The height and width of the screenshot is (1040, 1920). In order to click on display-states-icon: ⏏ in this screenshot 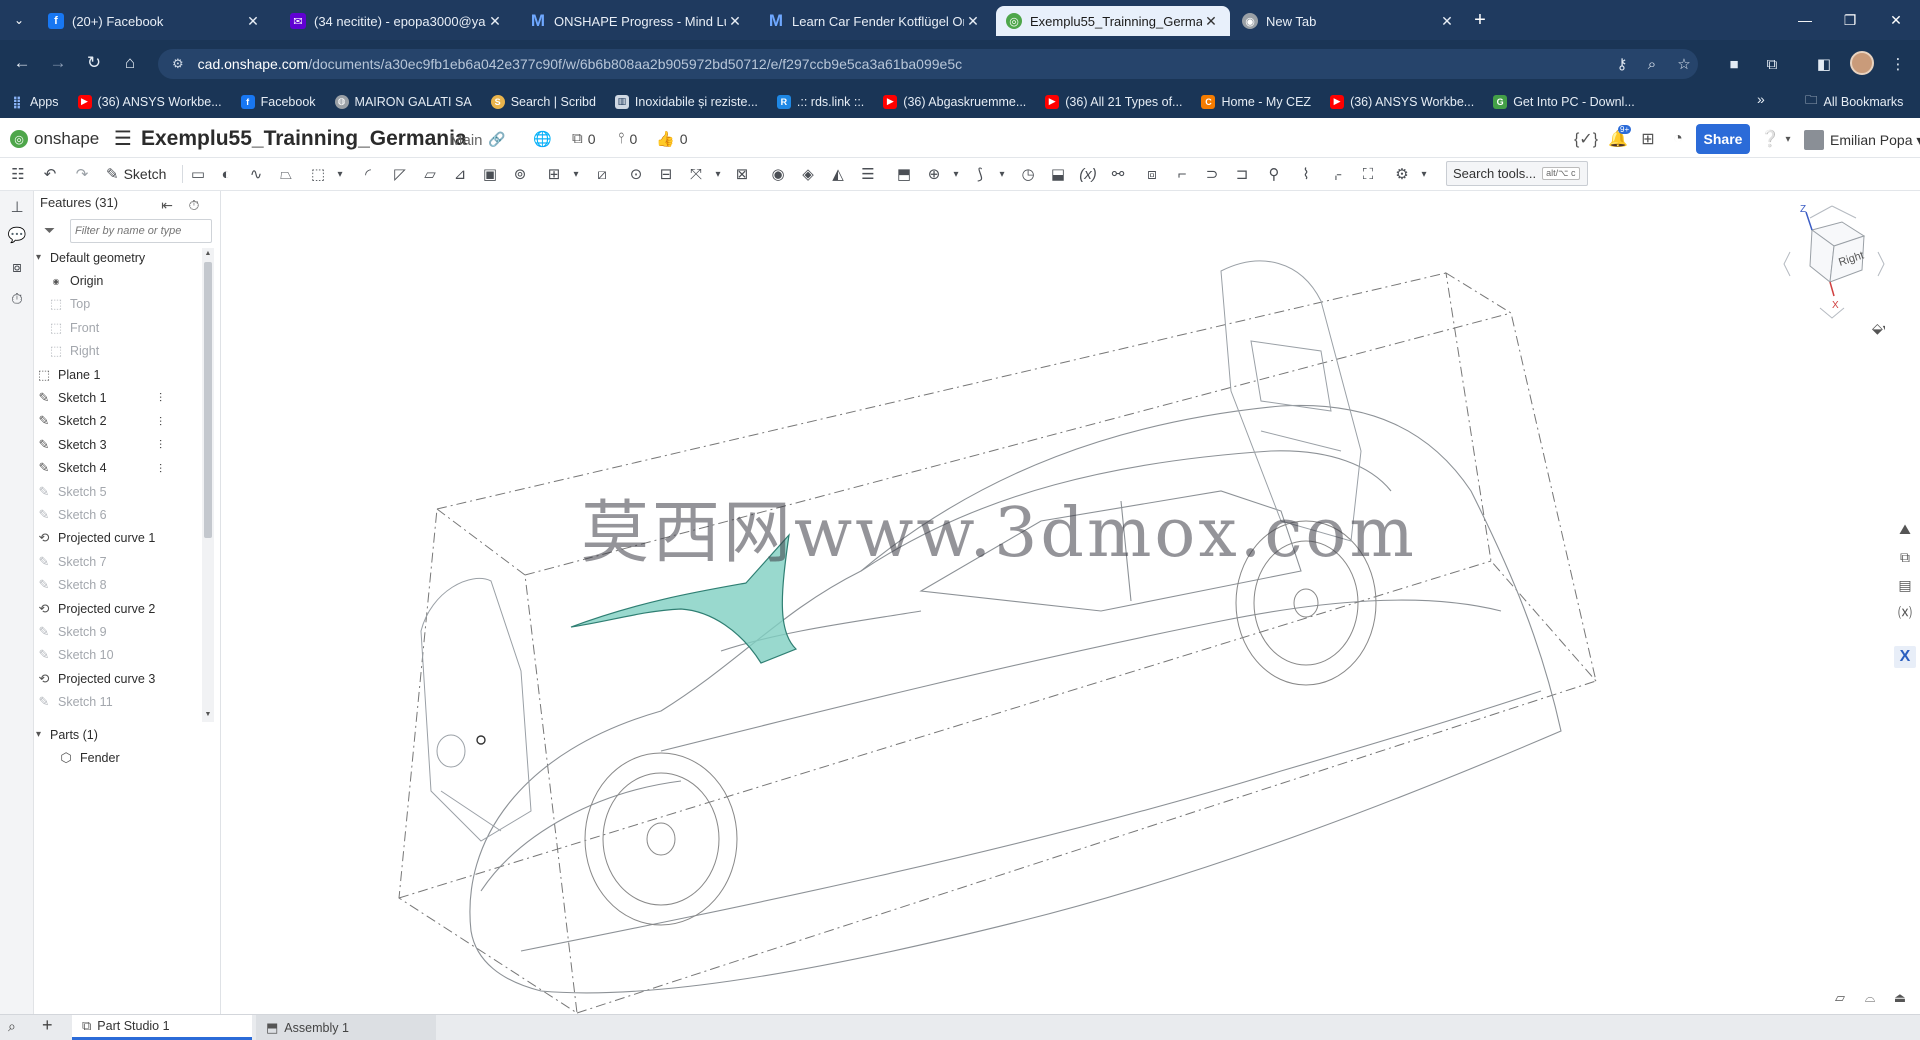, I will do `click(1900, 998)`.